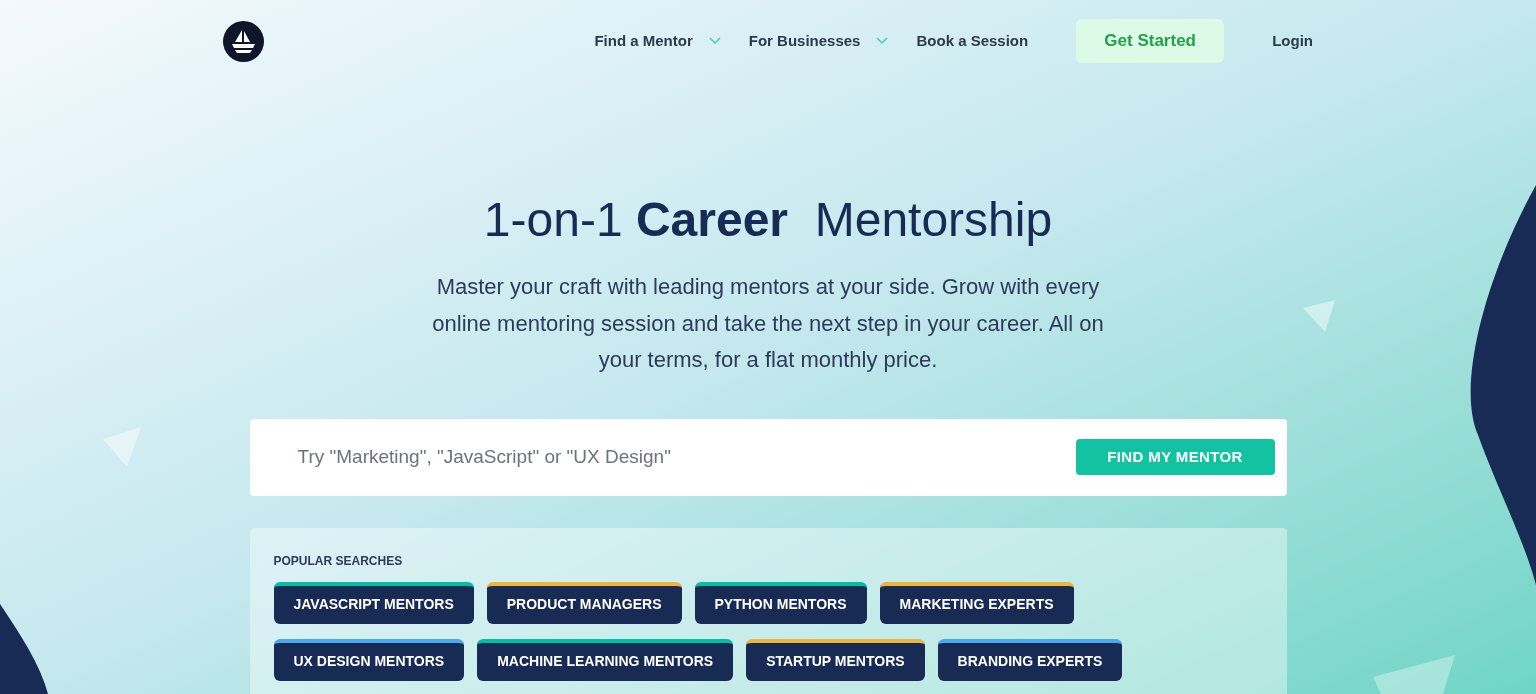 Image resolution: width=1536 pixels, height=694 pixels. What do you see at coordinates (780, 602) in the screenshot?
I see `search-tag: PYTHON MENTORS` at bounding box center [780, 602].